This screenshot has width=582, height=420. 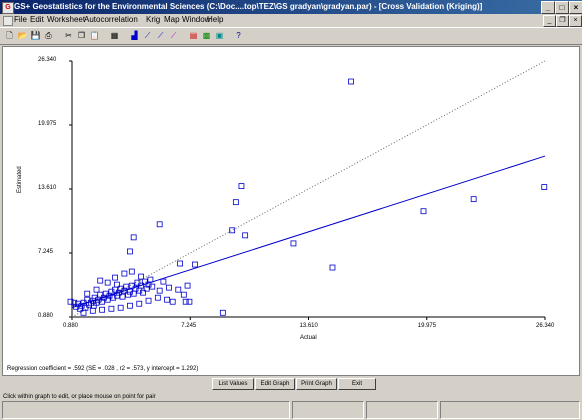 I want to click on maximize-icon: □, so click(x=562, y=7).